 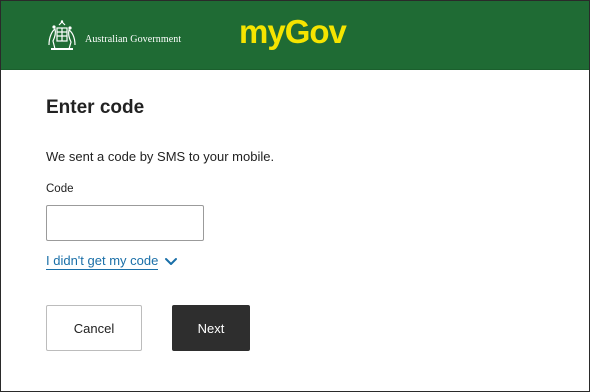 What do you see at coordinates (160, 156) in the screenshot?
I see `sms-sent-message: We sent a code by SMS to your mobile.` at bounding box center [160, 156].